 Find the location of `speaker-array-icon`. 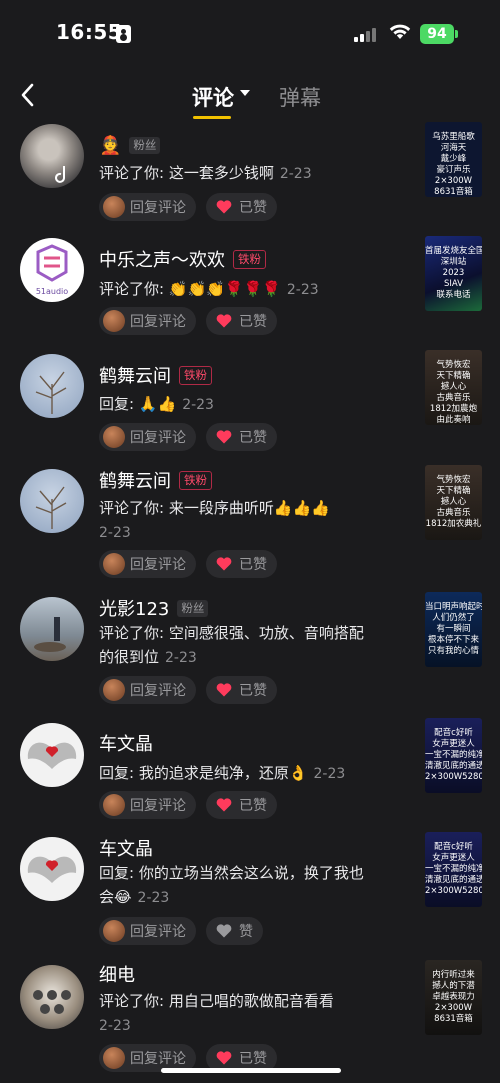

speaker-array-icon is located at coordinates (52, 1002).